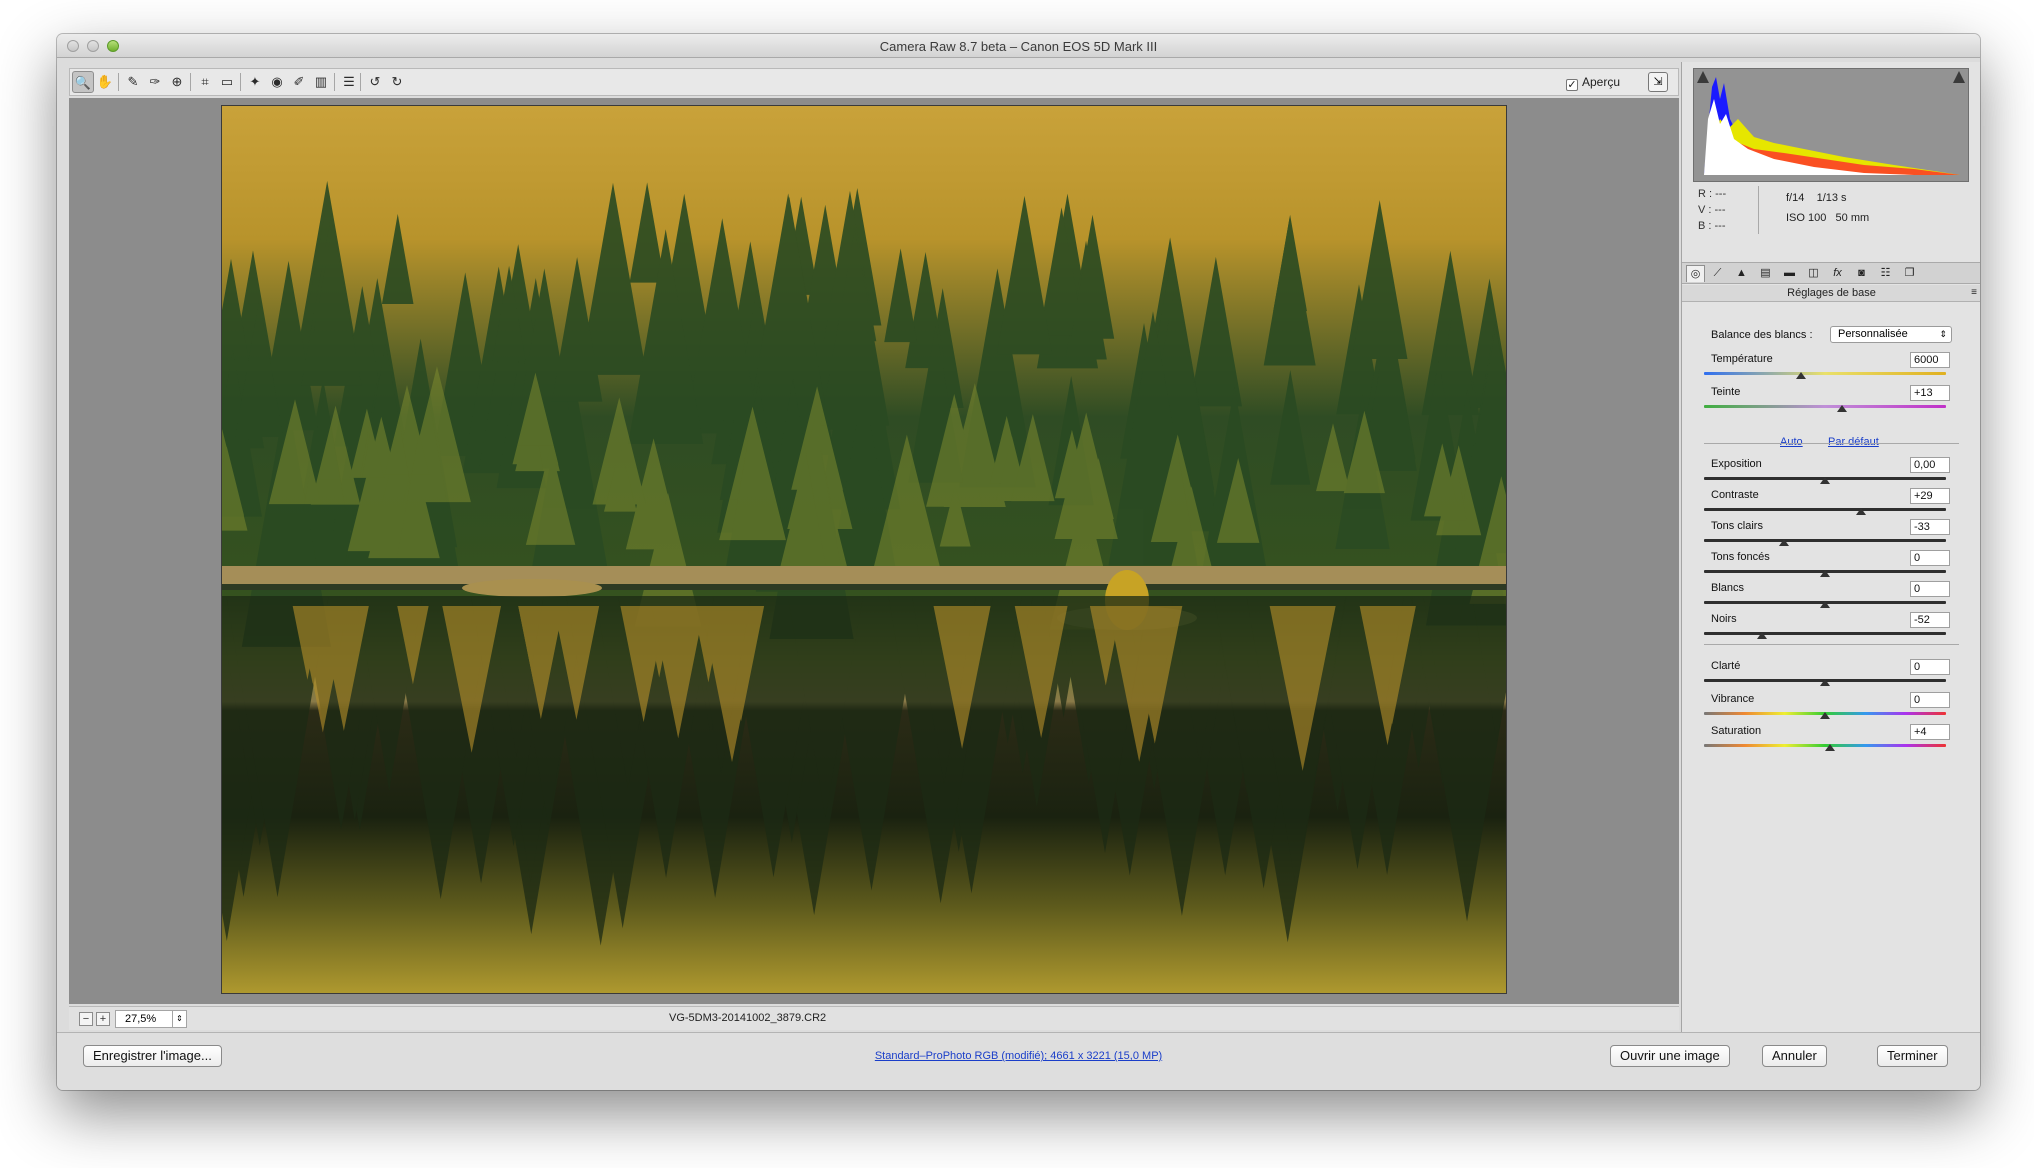 This screenshot has height=1168, width=2034. What do you see at coordinates (1825, 633) in the screenshot?
I see `noirs-slider-track` at bounding box center [1825, 633].